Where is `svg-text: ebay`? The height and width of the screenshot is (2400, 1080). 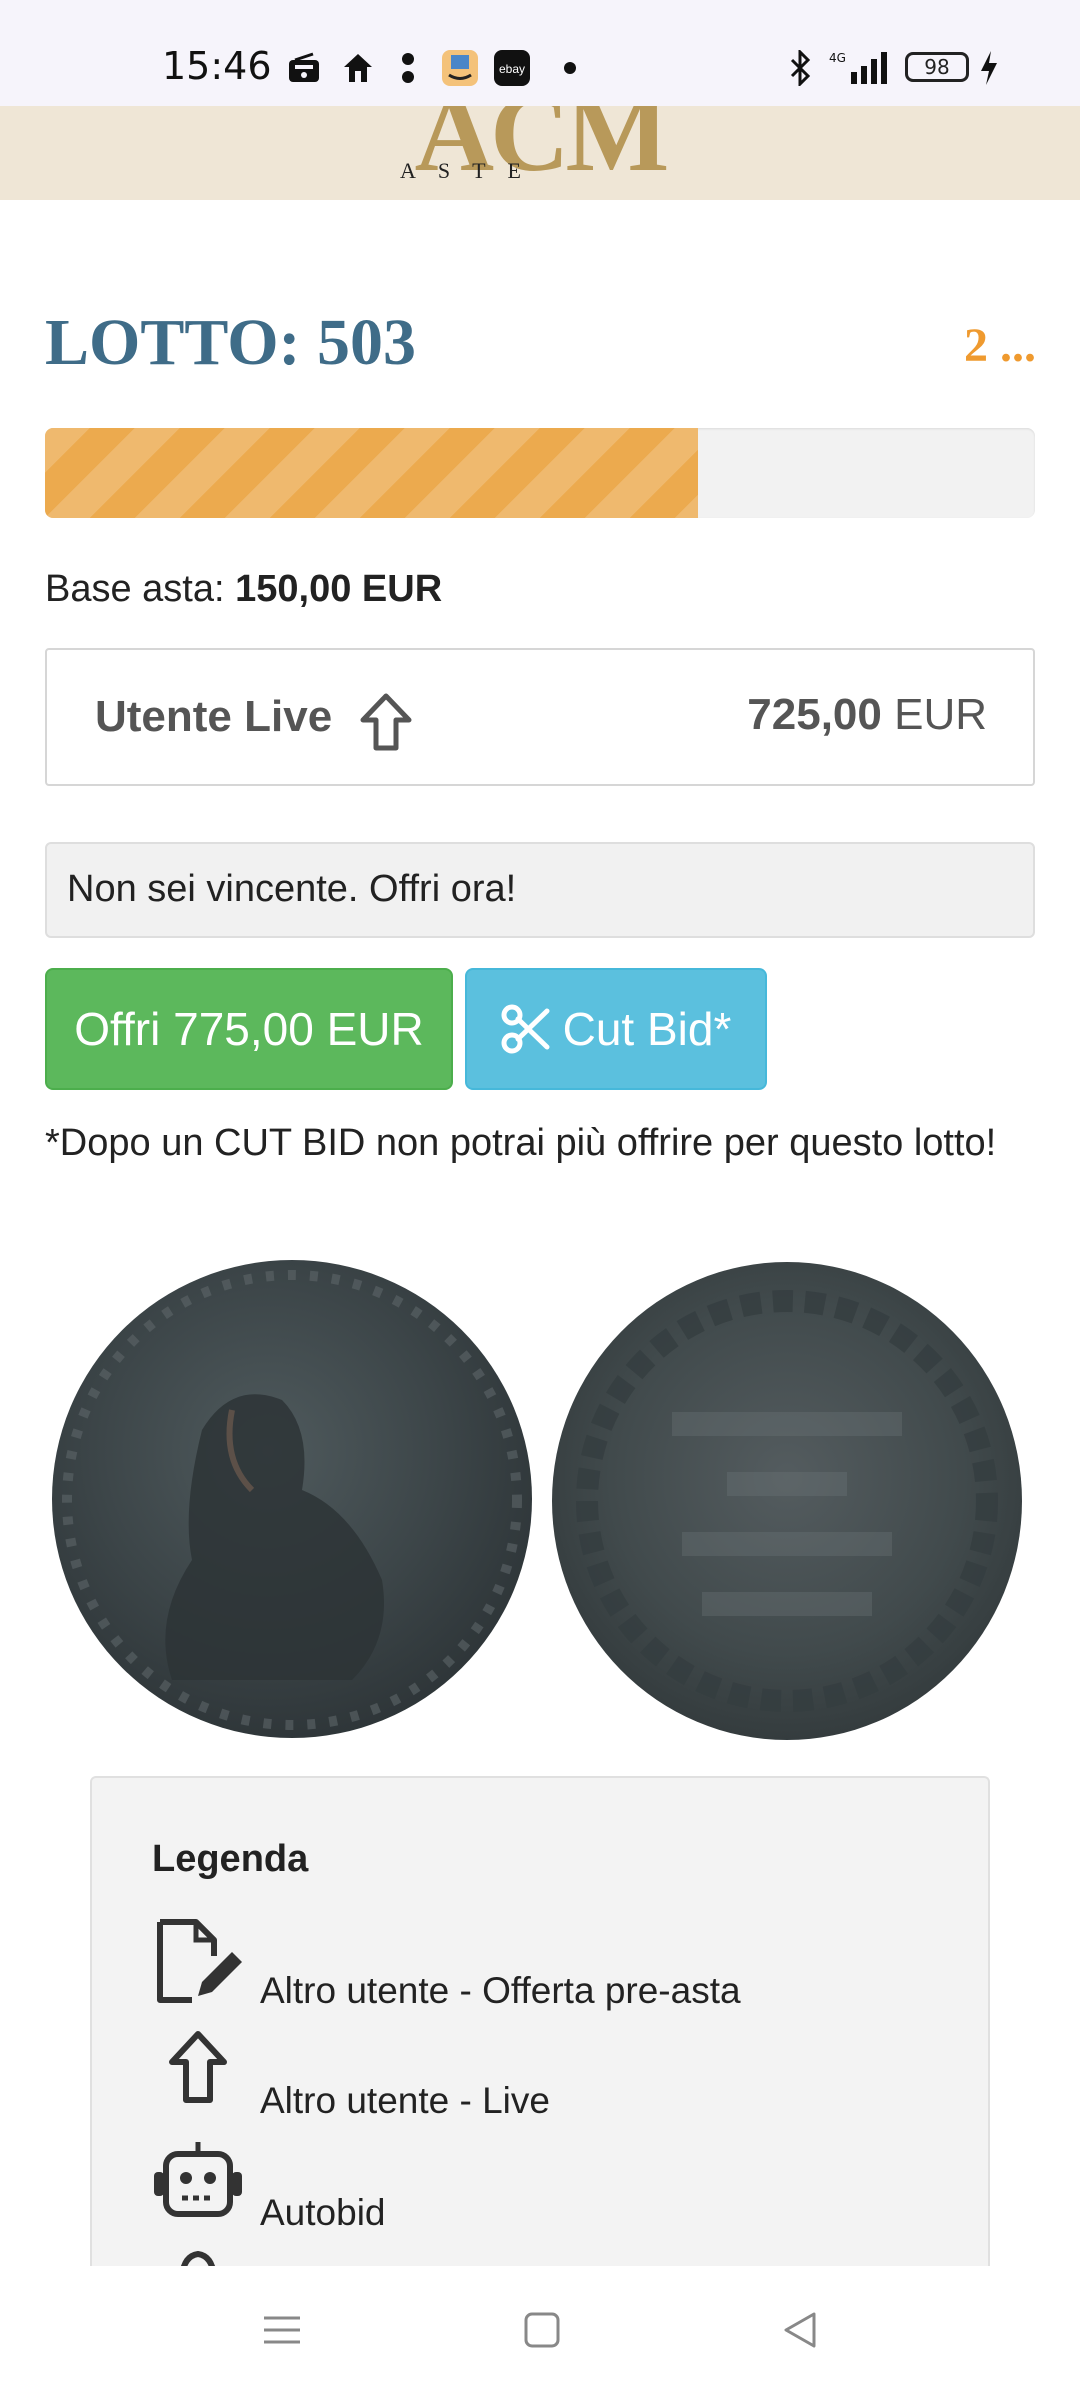
svg-text: ebay is located at coordinates (512, 69).